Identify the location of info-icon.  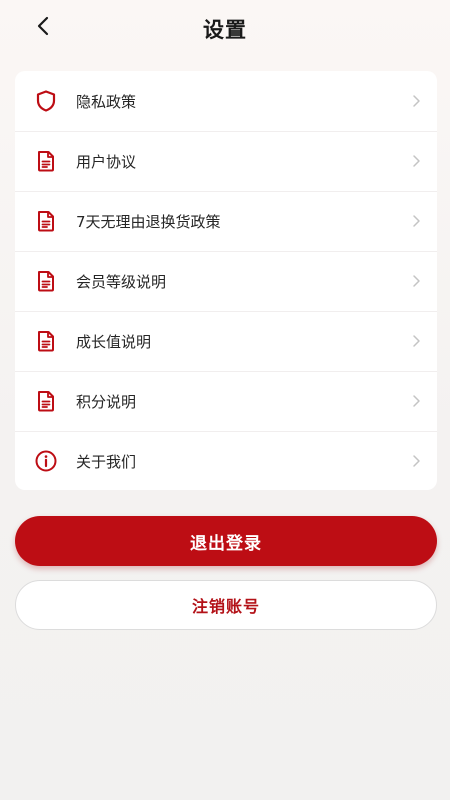
(46, 461).